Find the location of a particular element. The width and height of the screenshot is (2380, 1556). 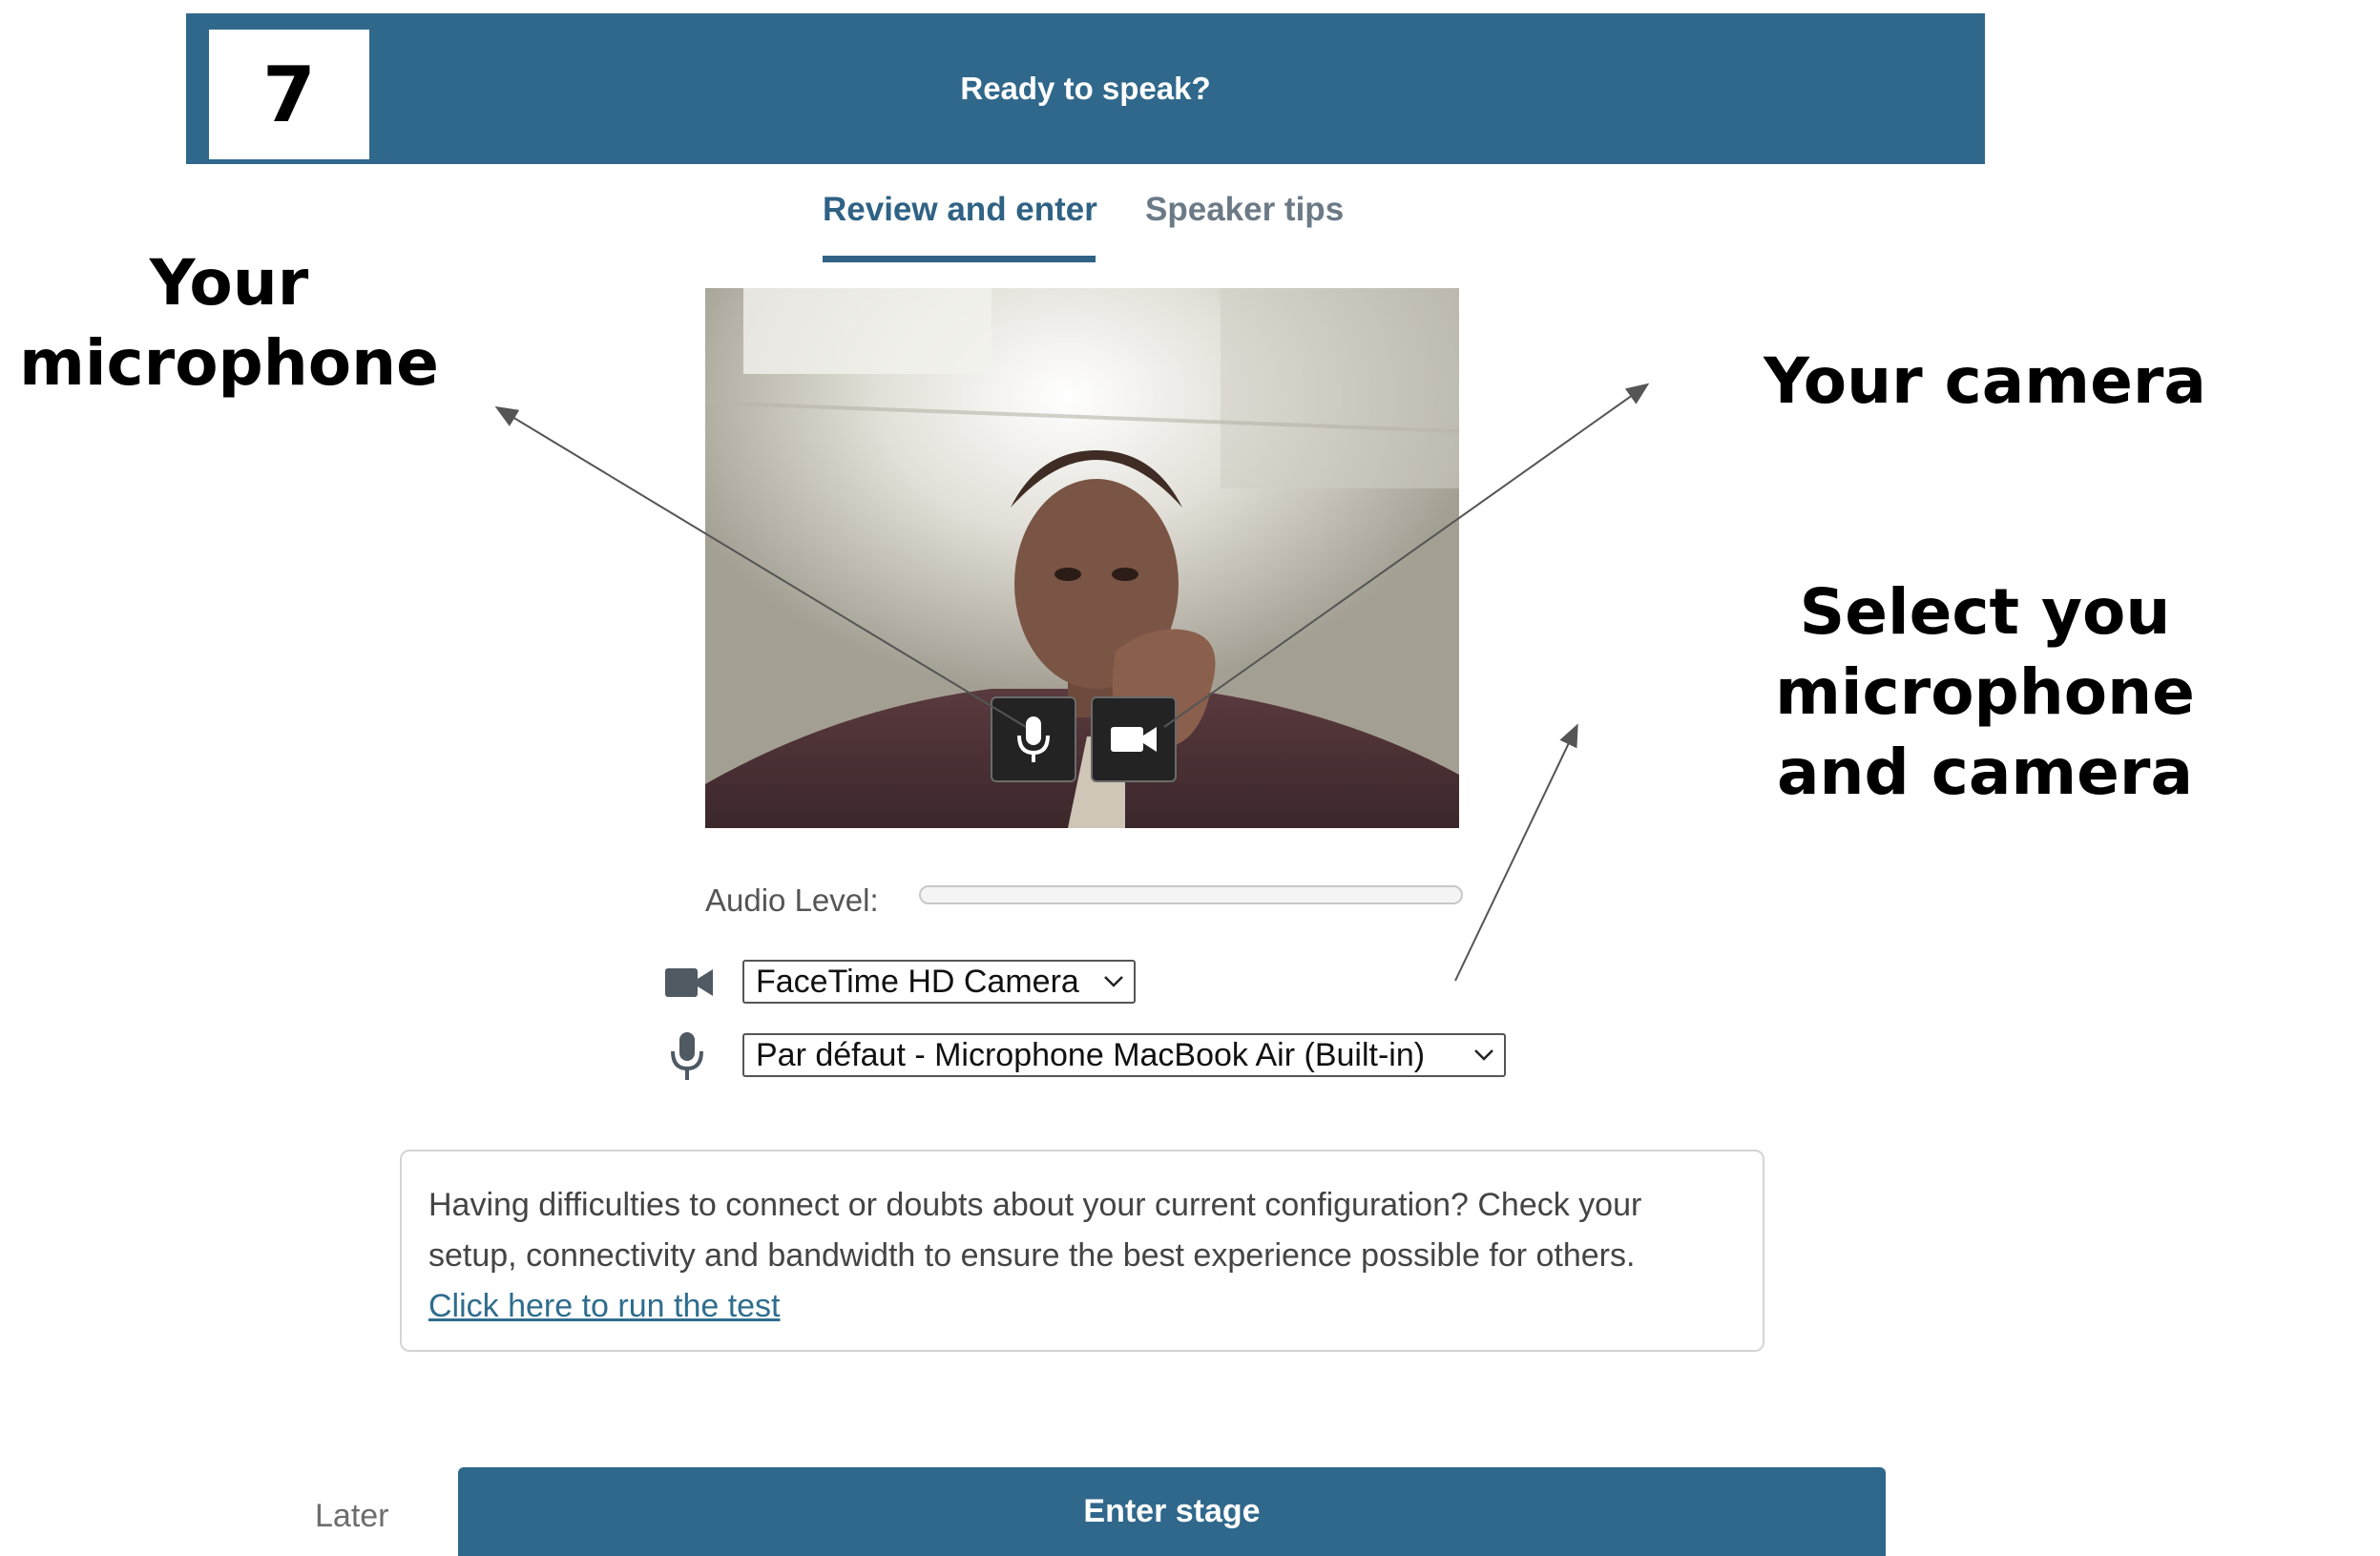

audio-level-meter is located at coordinates (1191, 895).